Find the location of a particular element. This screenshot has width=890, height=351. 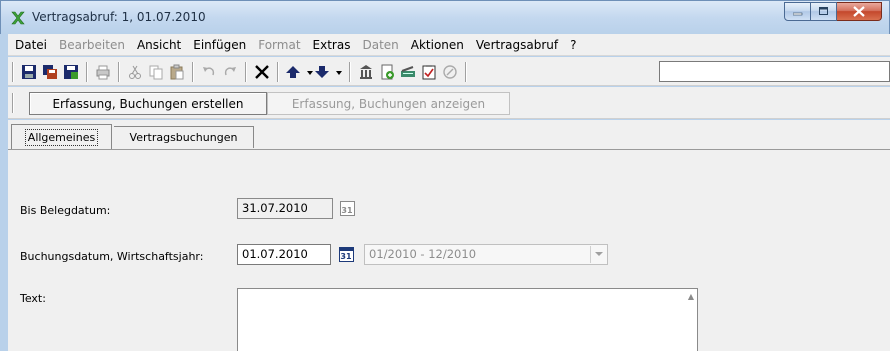

save-close-icon is located at coordinates (71, 72).